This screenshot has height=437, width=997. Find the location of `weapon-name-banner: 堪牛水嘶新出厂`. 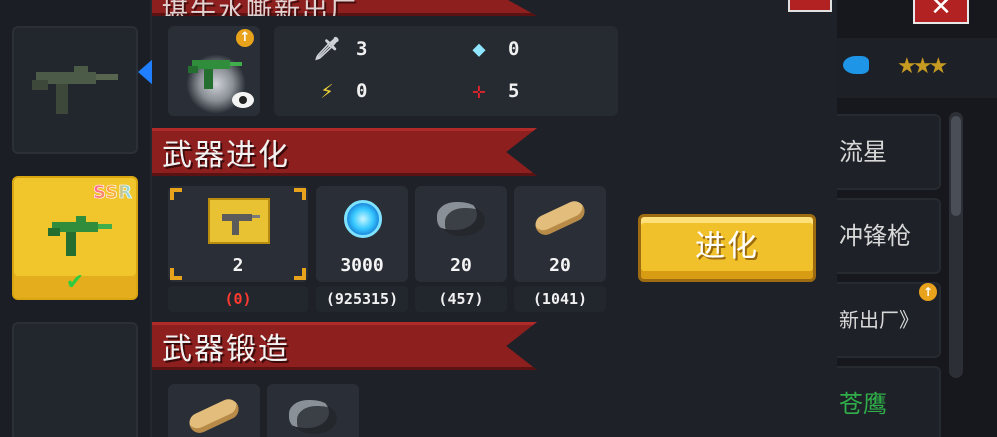

weapon-name-banner: 堪牛水嘶新出厂 is located at coordinates (344, 8).